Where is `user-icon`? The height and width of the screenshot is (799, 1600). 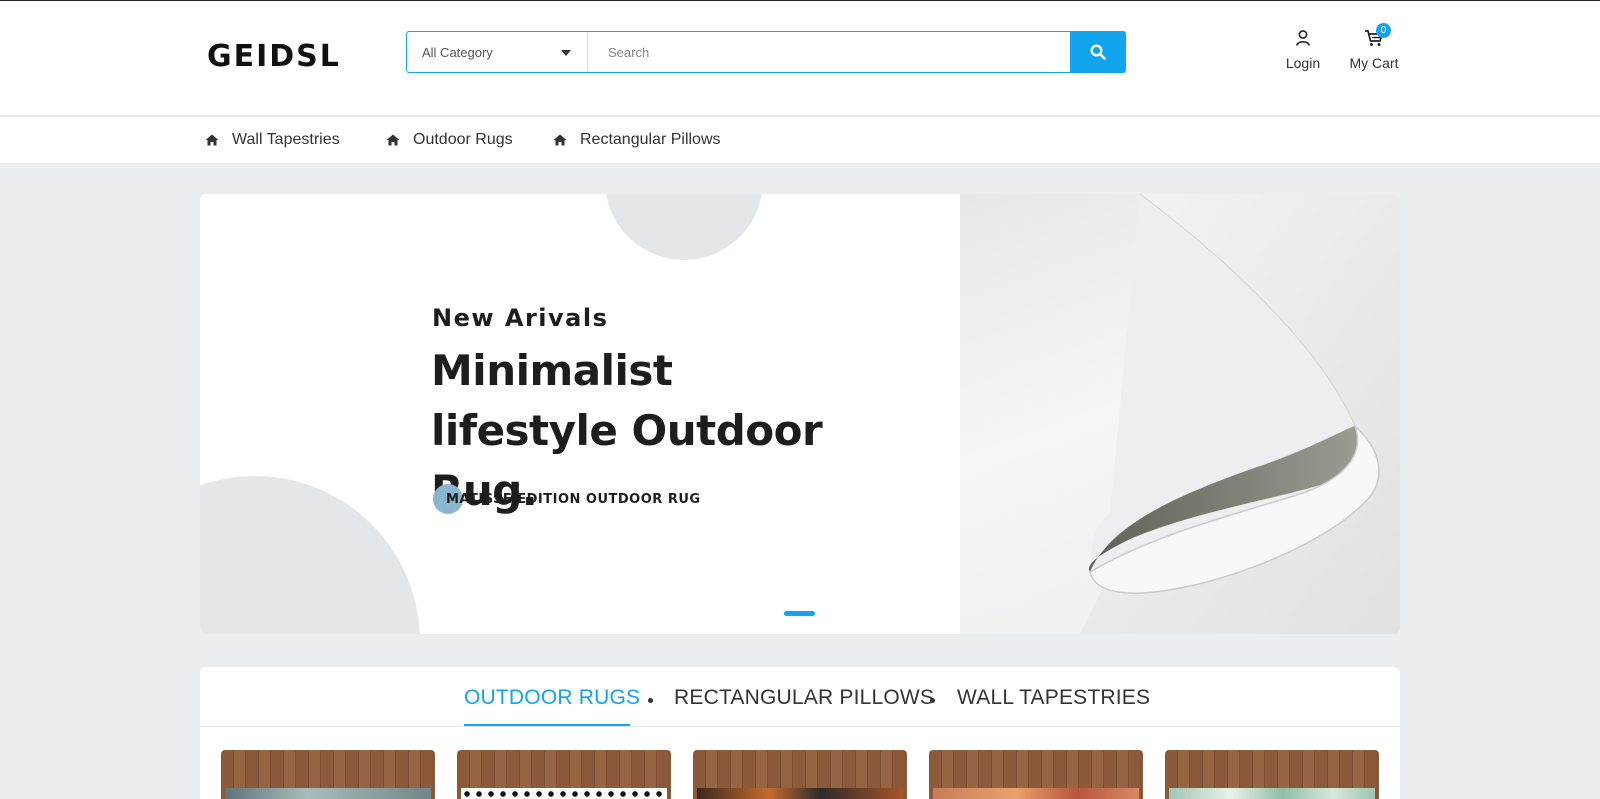 user-icon is located at coordinates (1303, 40).